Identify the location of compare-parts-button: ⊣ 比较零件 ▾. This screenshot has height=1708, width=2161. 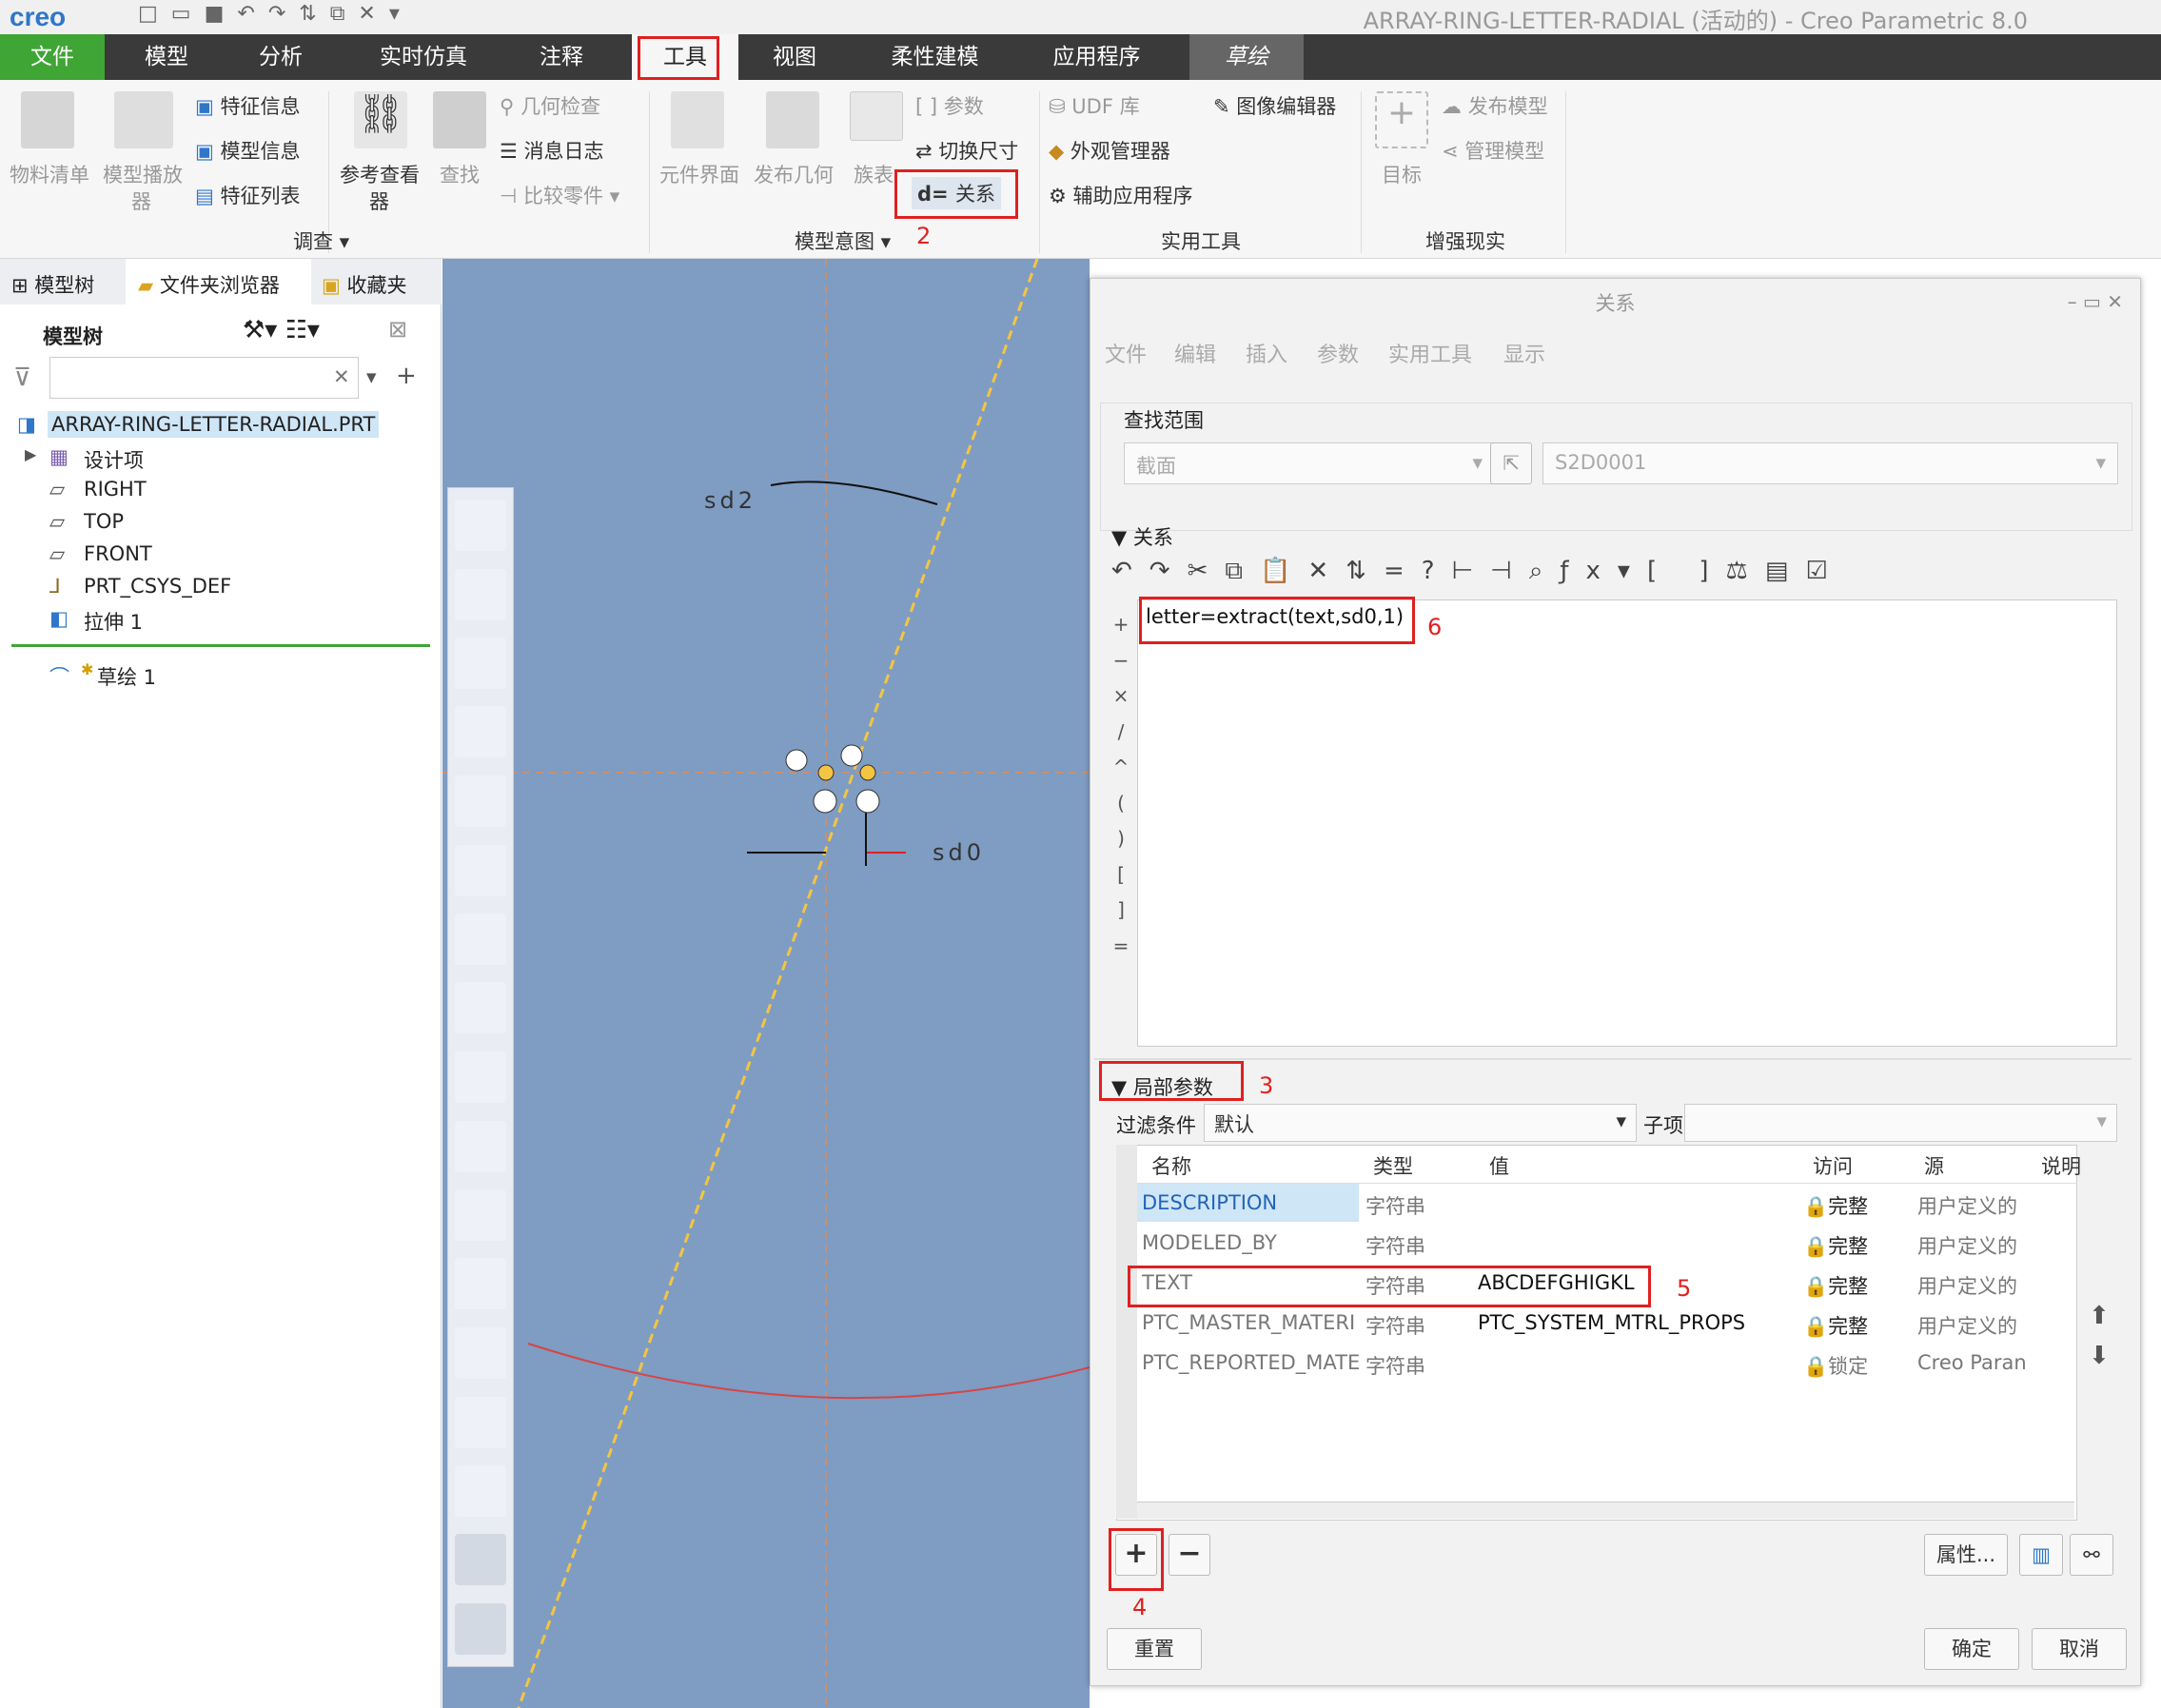
(559, 195).